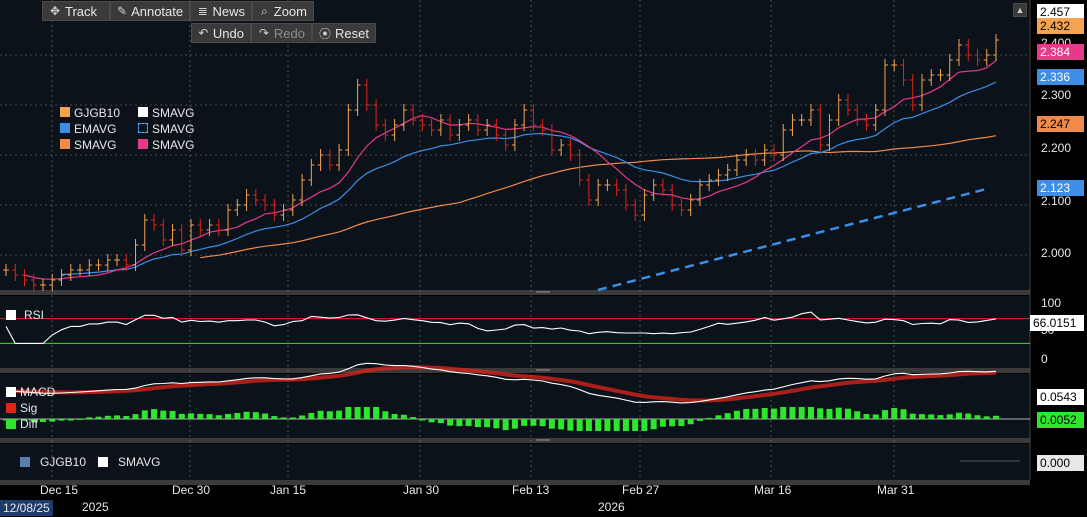  I want to click on rsi-badge: 66.0151, so click(1057, 323).